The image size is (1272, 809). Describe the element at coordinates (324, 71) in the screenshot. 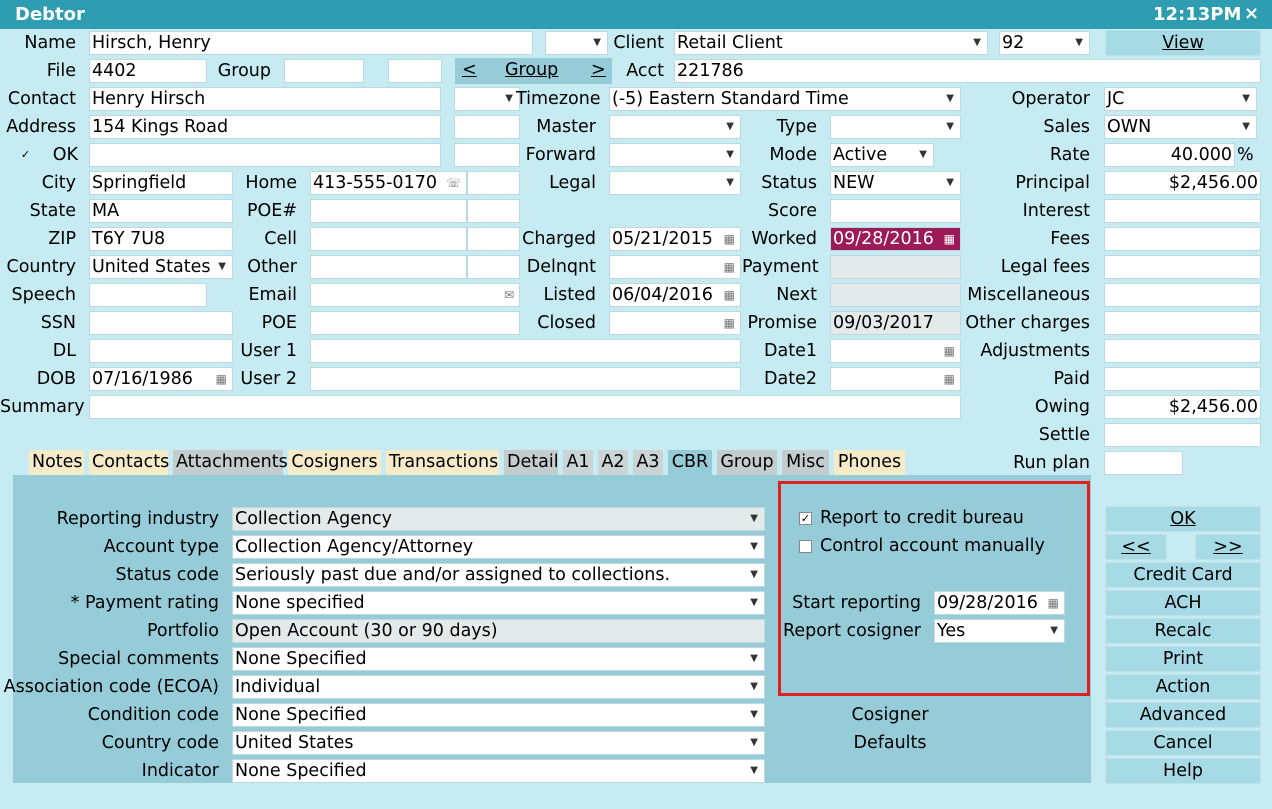

I see `group-field` at that location.